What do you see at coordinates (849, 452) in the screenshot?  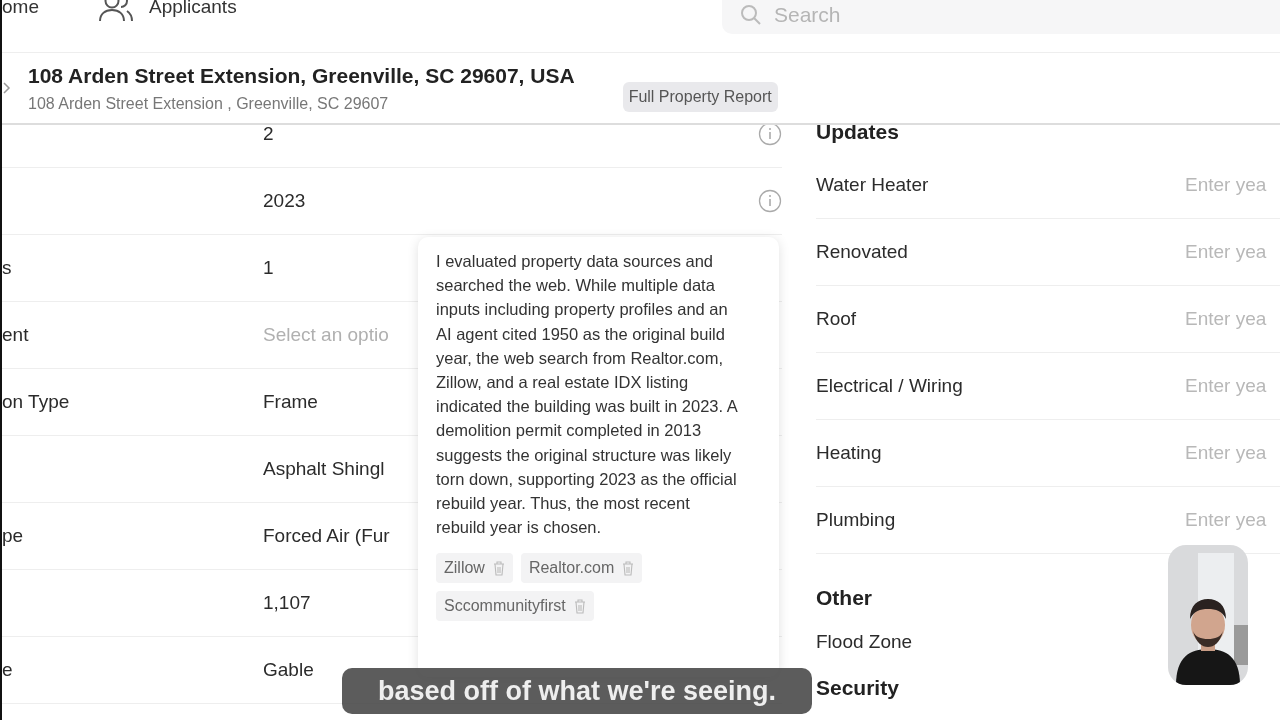 I see `field-label: Heating` at bounding box center [849, 452].